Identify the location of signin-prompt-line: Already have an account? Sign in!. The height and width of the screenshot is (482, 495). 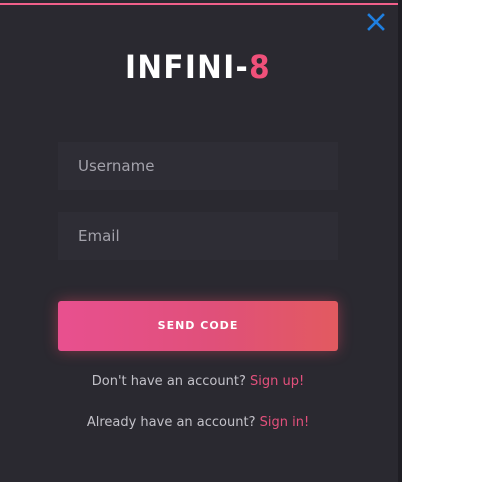
(198, 422).